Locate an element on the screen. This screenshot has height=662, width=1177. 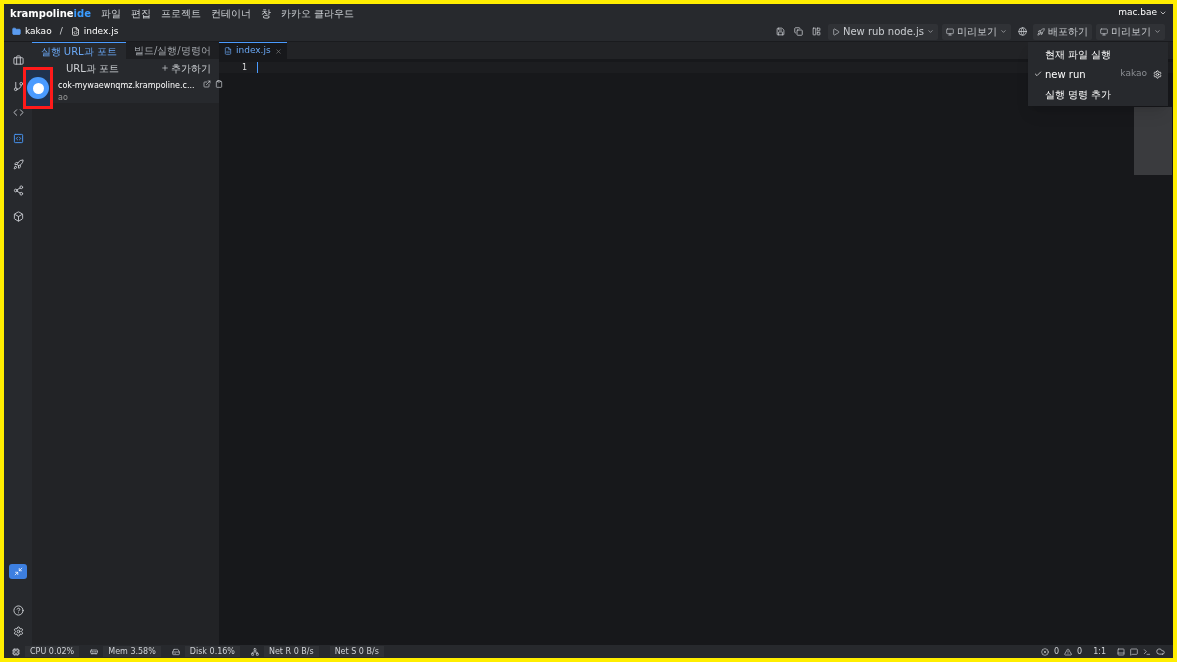
code-icon is located at coordinates (18, 112).